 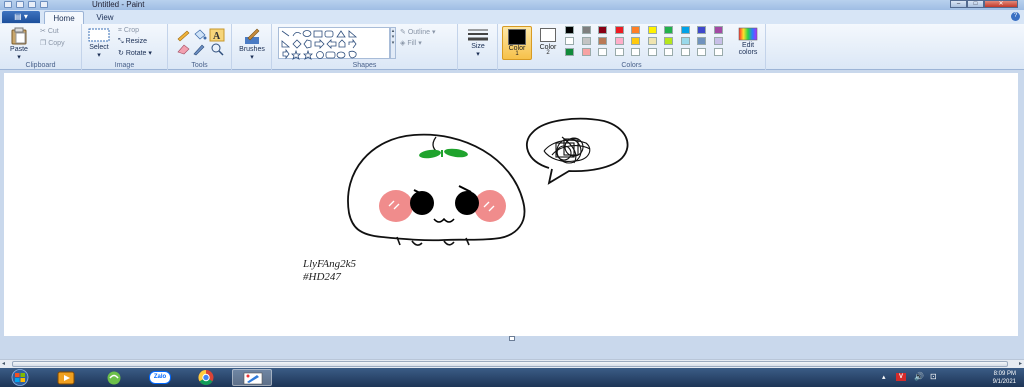 I want to click on edit-colors-button: Edit colors, so click(x=748, y=43).